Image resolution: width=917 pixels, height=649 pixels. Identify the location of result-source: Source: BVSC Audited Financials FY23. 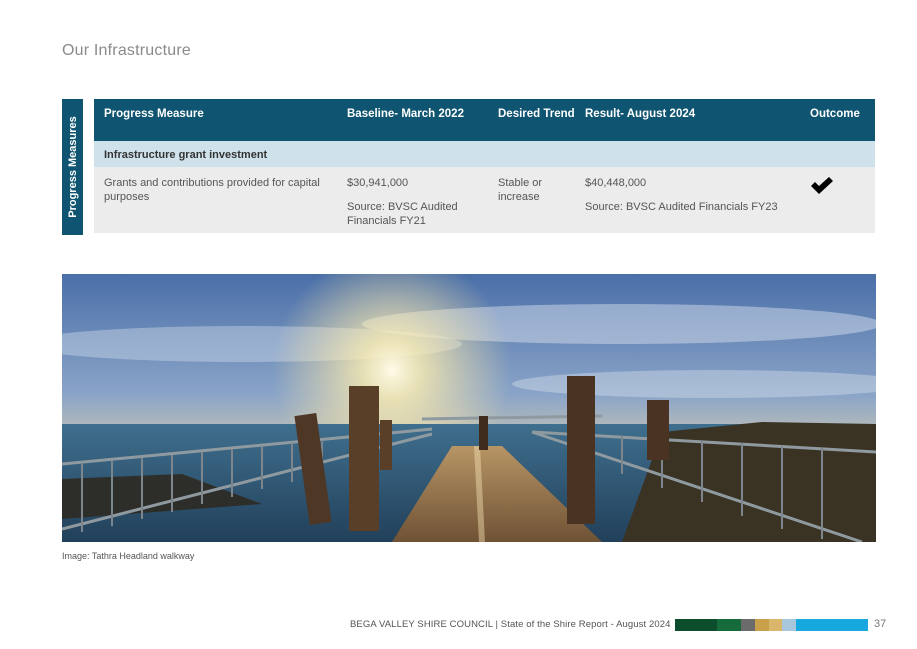
(681, 207).